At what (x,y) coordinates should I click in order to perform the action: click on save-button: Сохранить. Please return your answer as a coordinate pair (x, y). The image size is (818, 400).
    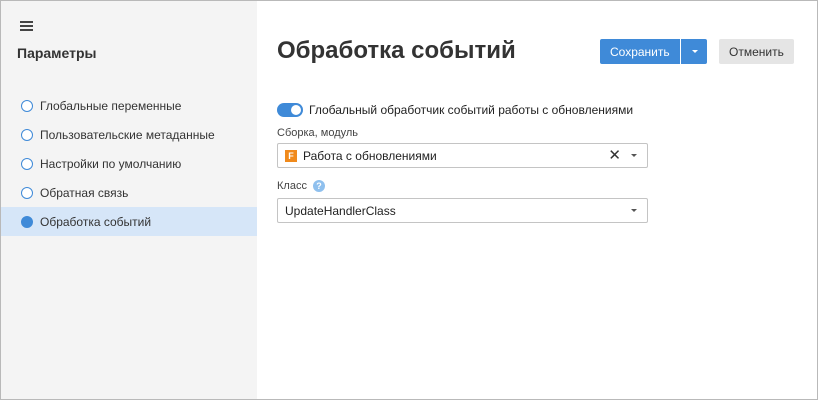
    Looking at the image, I should click on (640, 51).